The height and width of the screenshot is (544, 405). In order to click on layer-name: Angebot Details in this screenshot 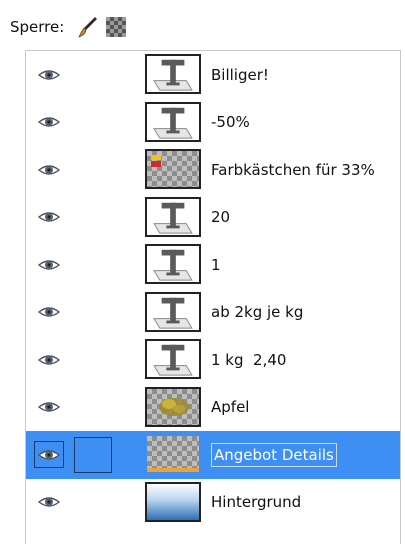, I will do `click(274, 455)`.